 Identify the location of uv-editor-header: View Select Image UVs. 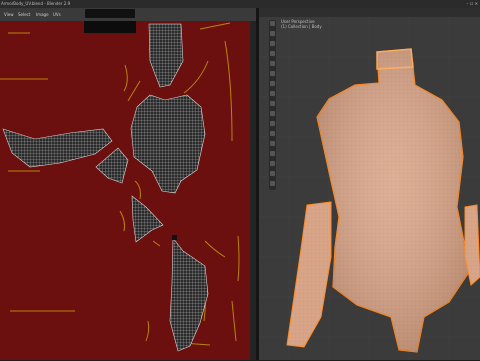
(128, 15).